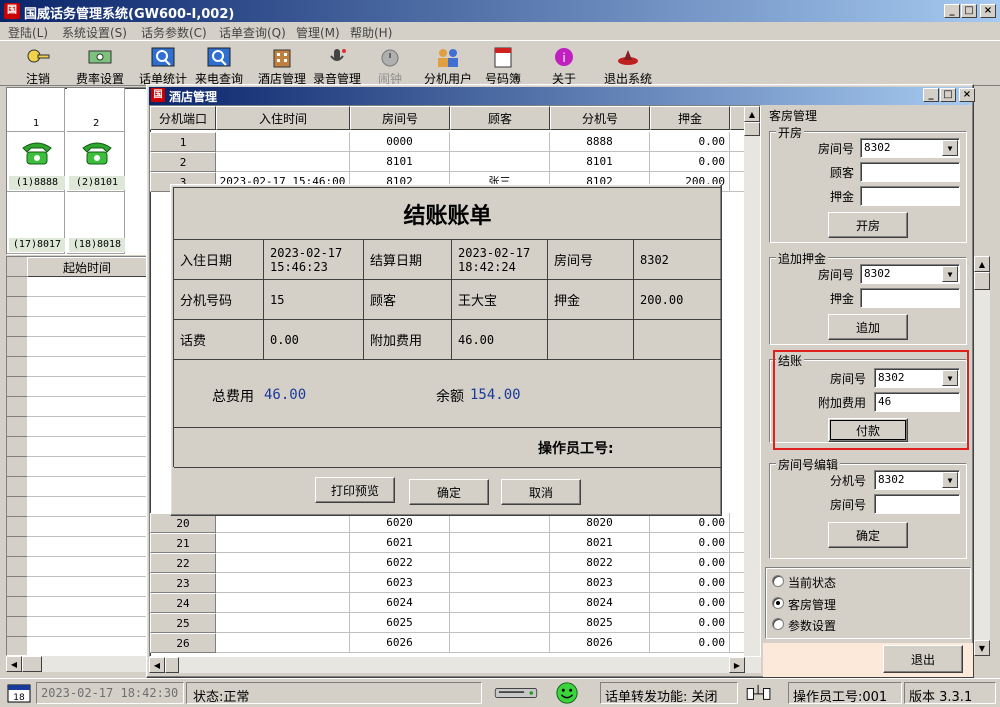  What do you see at coordinates (600, 603) in the screenshot?
I see `table-cell: 8024` at bounding box center [600, 603].